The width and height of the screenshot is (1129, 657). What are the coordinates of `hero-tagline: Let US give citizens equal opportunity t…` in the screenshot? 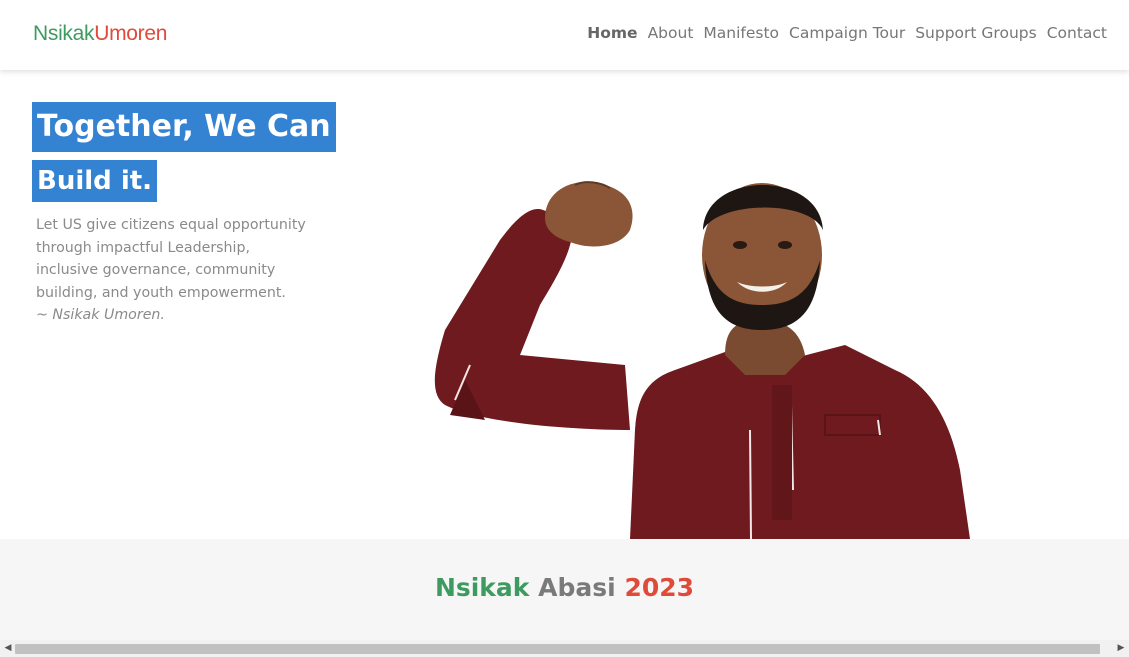 It's located at (176, 270).